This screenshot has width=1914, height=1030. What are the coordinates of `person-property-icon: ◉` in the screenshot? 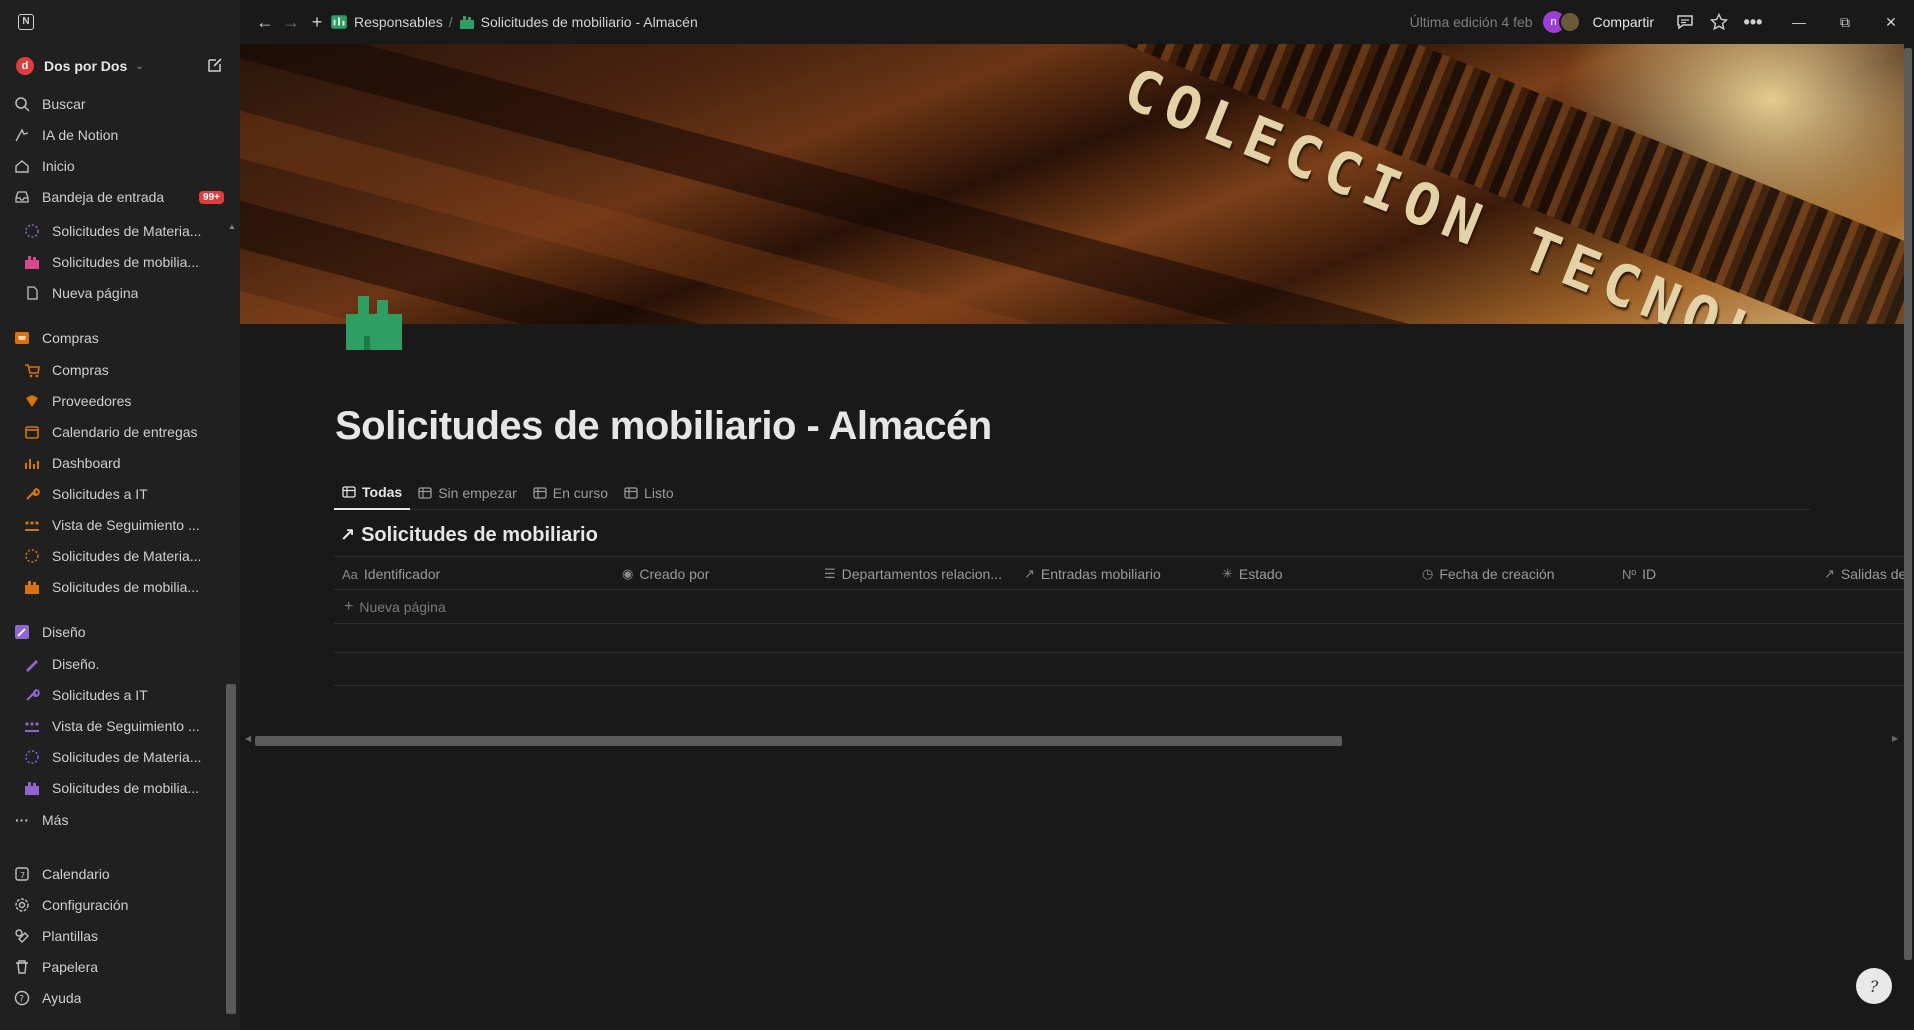 It's located at (628, 573).